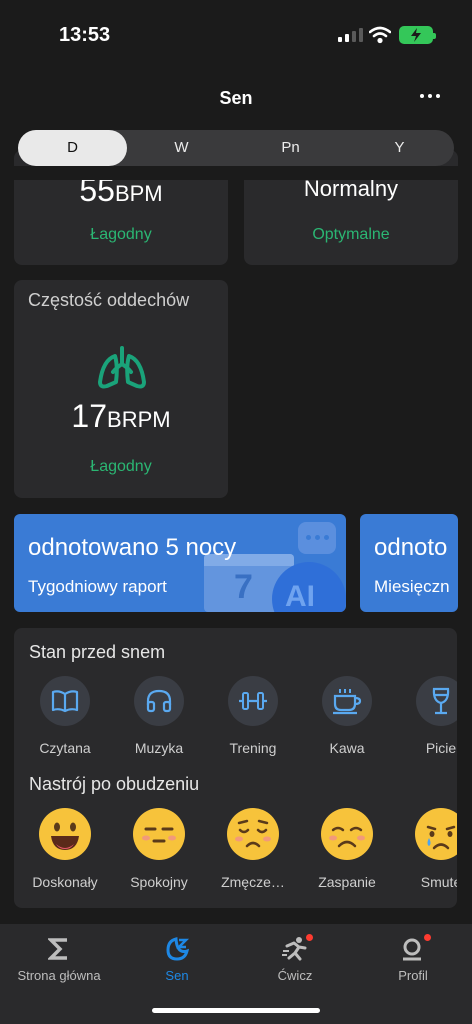 Image resolution: width=472 pixels, height=1024 pixels. I want to click on habit-reading-label: Czytana, so click(65, 748).